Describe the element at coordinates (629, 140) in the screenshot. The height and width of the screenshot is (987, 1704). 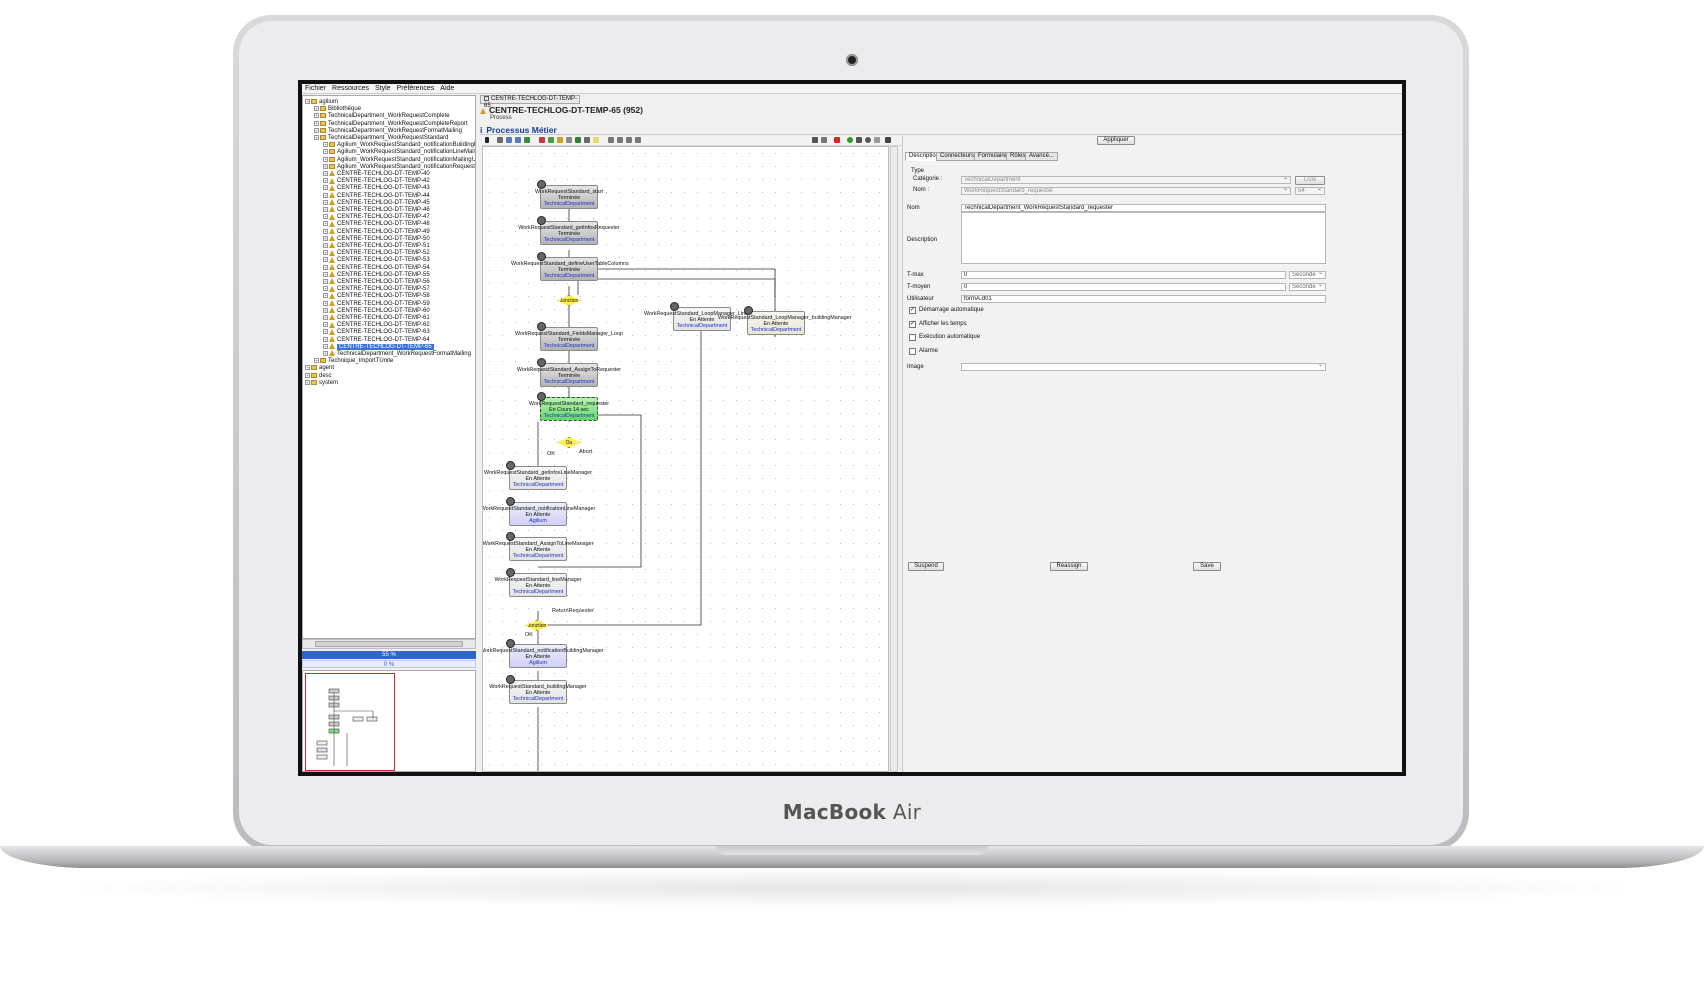
I see `cut-icon` at that location.